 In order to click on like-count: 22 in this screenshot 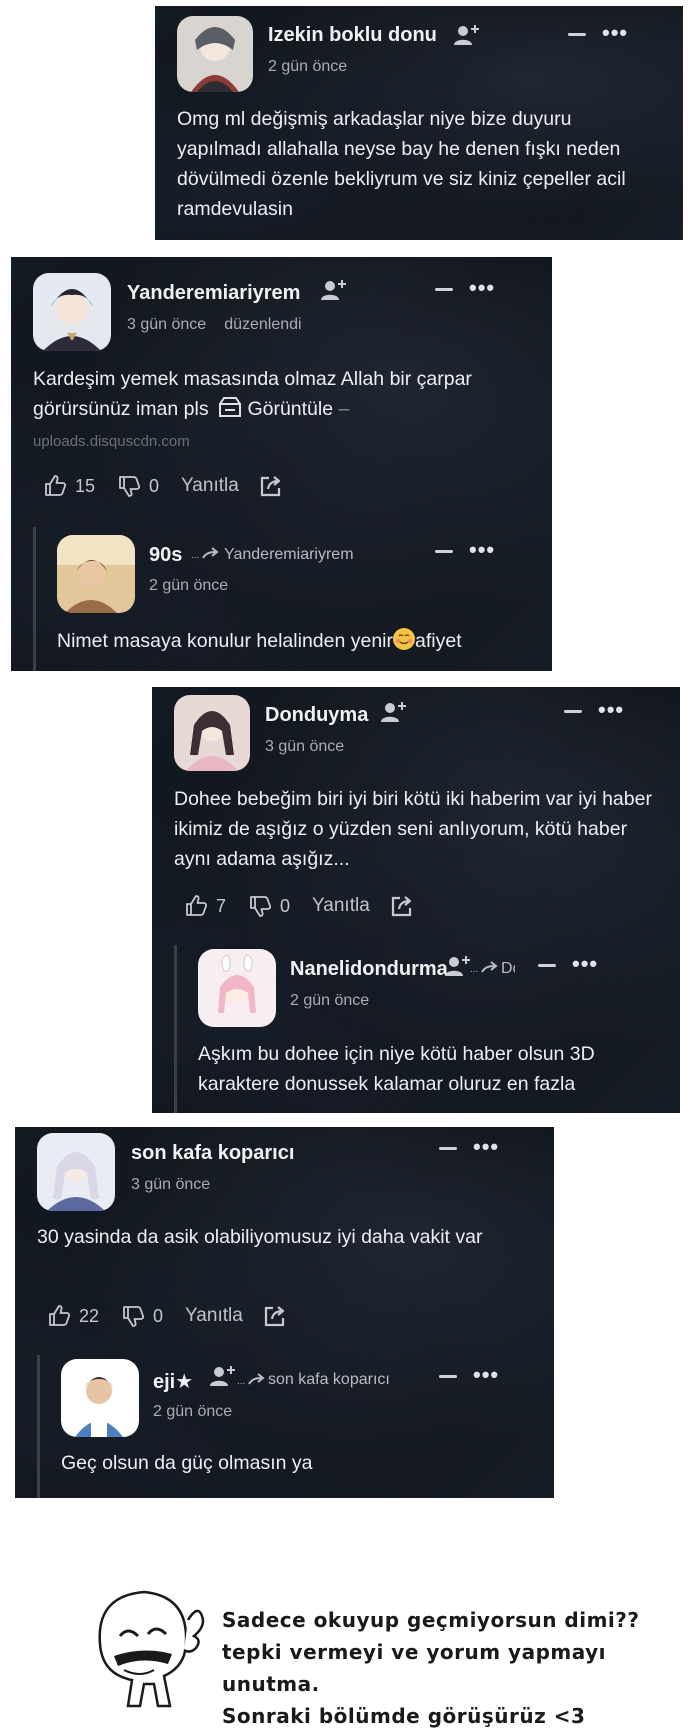, I will do `click(89, 1315)`.